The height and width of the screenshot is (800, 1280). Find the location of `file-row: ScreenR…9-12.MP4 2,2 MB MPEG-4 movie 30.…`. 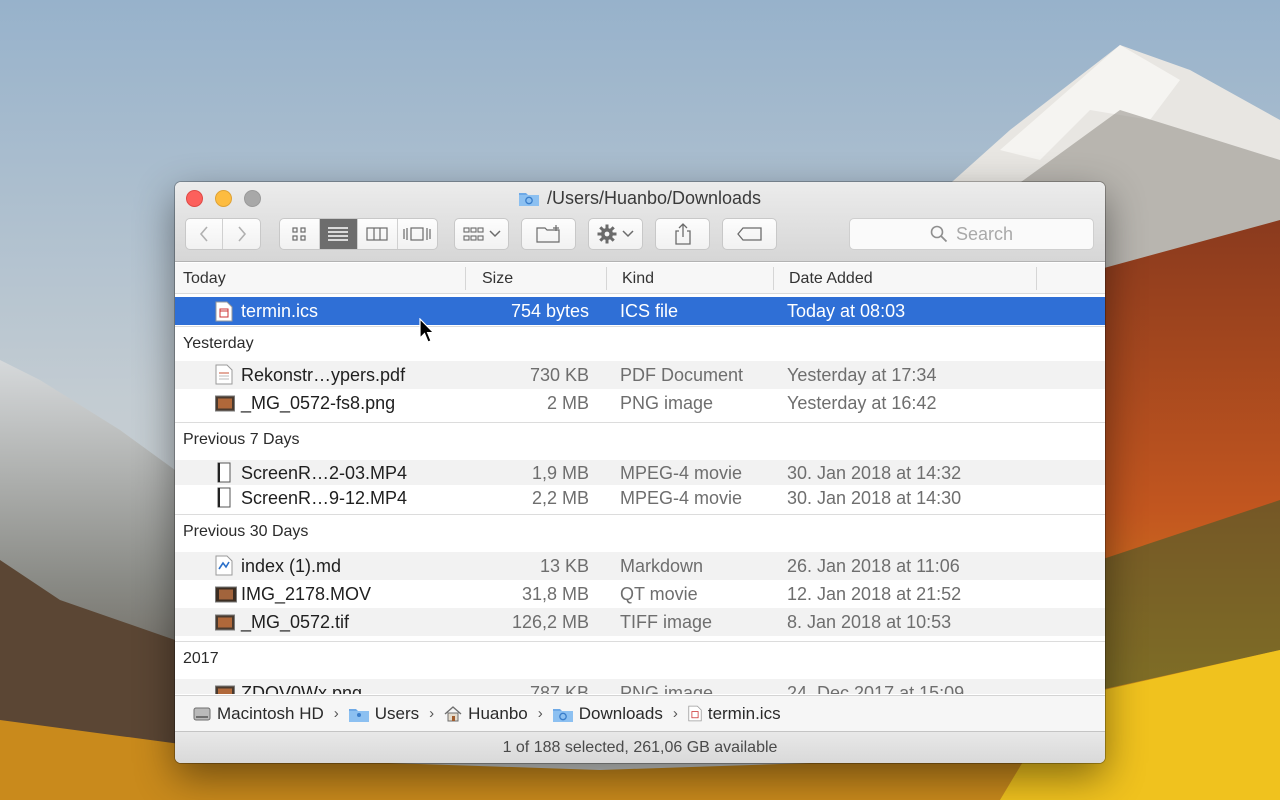

file-row: ScreenR…9-12.MP4 2,2 MB MPEG-4 movie 30.… is located at coordinates (640, 497).